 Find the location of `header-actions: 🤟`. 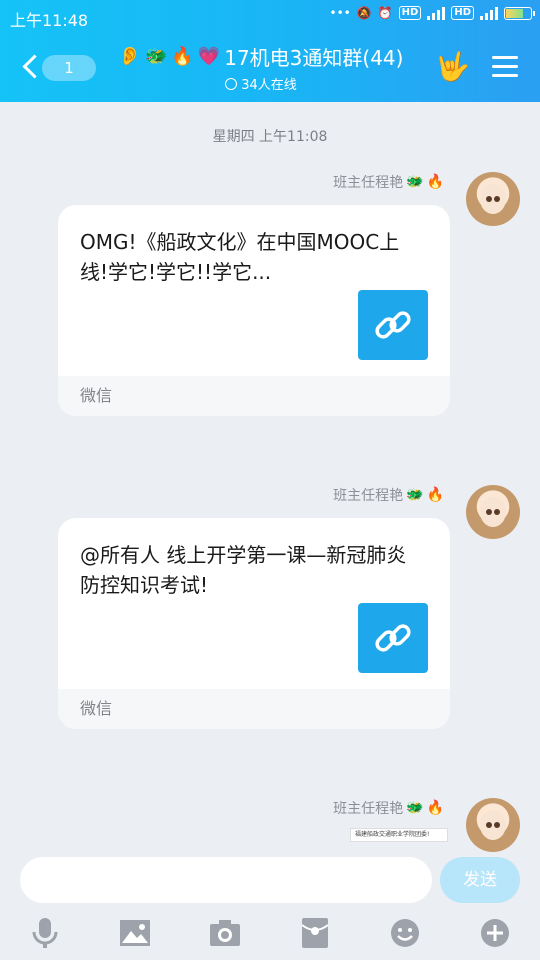

header-actions: 🤟 is located at coordinates (476, 67).